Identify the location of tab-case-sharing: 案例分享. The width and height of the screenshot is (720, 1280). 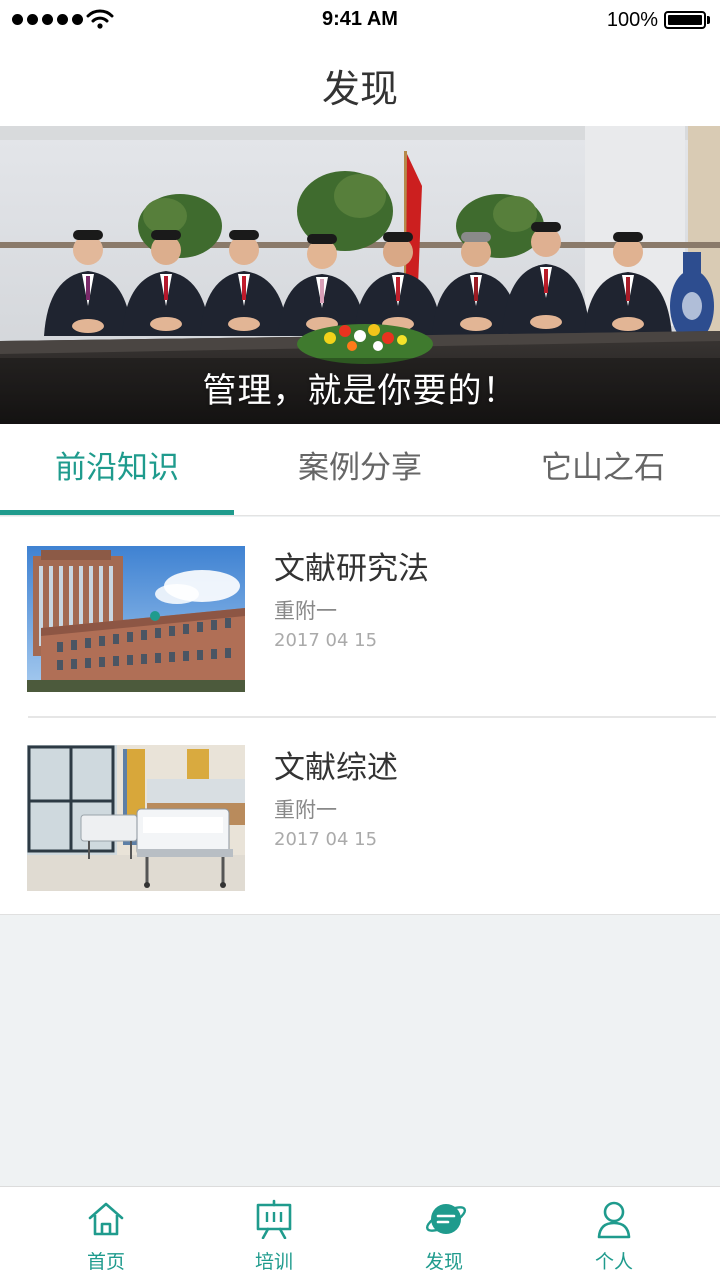
(360, 470).